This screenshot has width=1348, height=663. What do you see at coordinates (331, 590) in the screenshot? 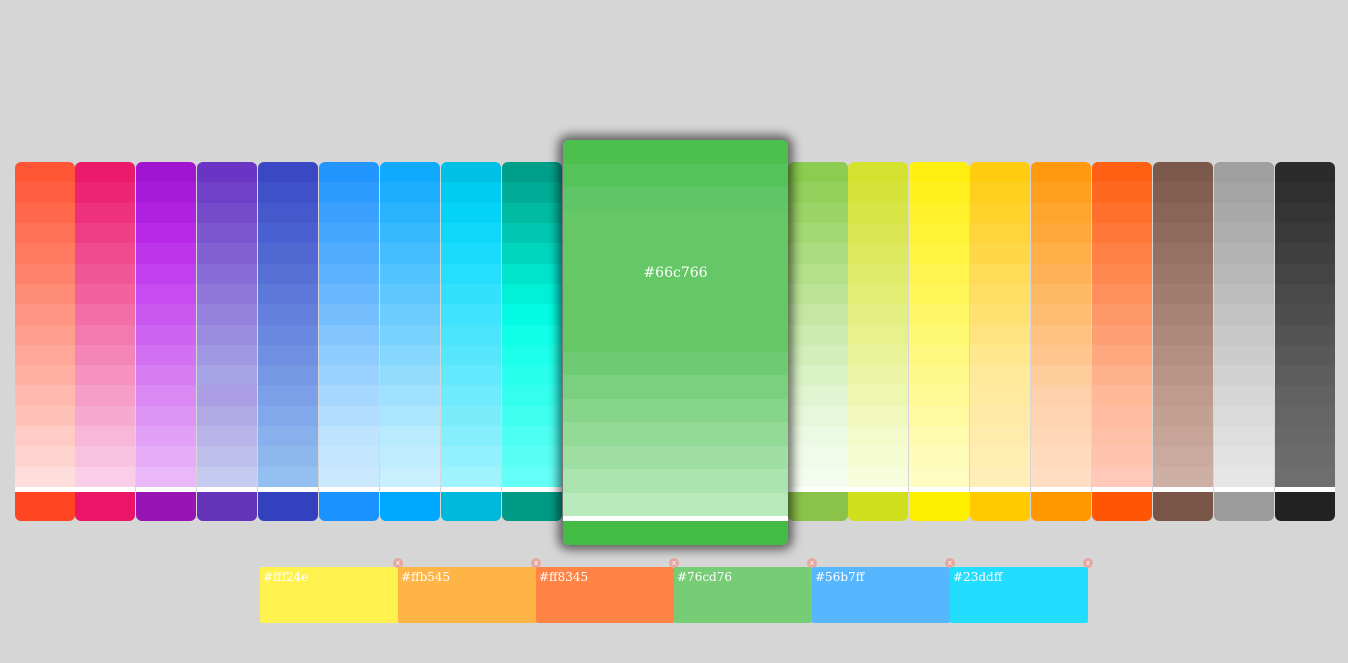
I see `saved-color-swatch: #fff24e x` at bounding box center [331, 590].